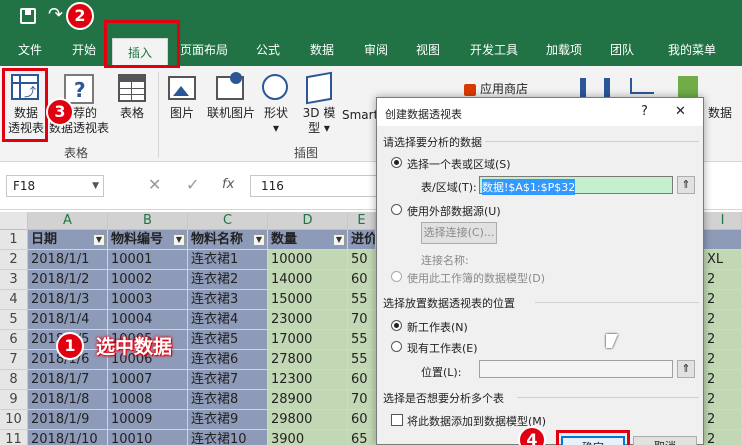  I want to click on table-cell: 14000, so click(308, 280).